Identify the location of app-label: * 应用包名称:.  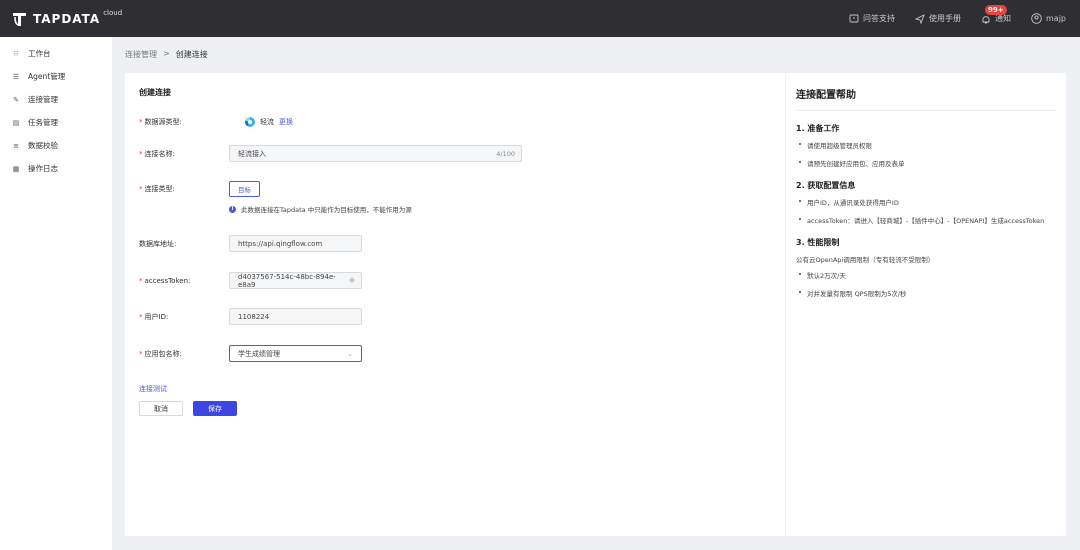
(160, 353).